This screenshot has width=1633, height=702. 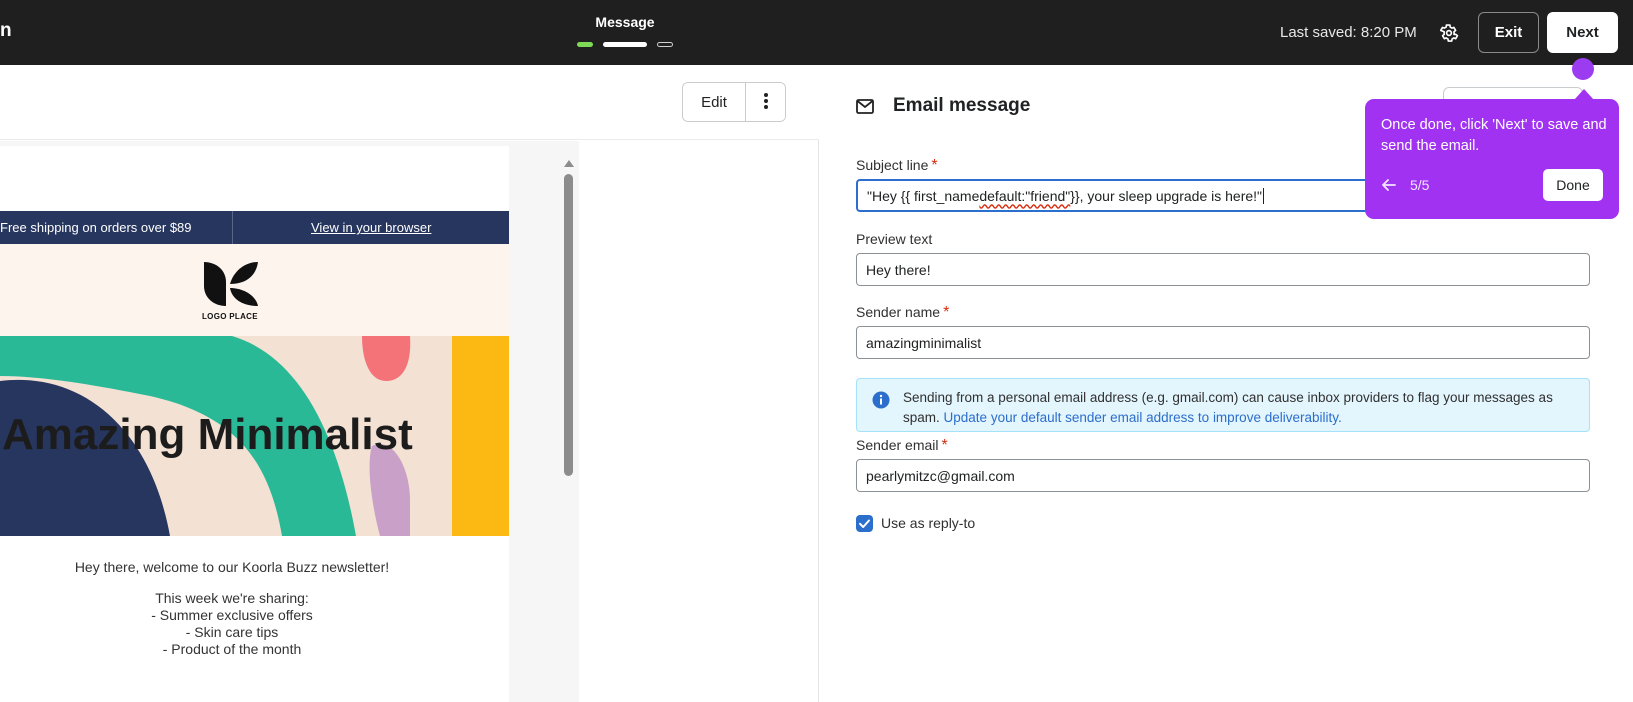 What do you see at coordinates (568, 325) in the screenshot?
I see `scroll-thumb` at bounding box center [568, 325].